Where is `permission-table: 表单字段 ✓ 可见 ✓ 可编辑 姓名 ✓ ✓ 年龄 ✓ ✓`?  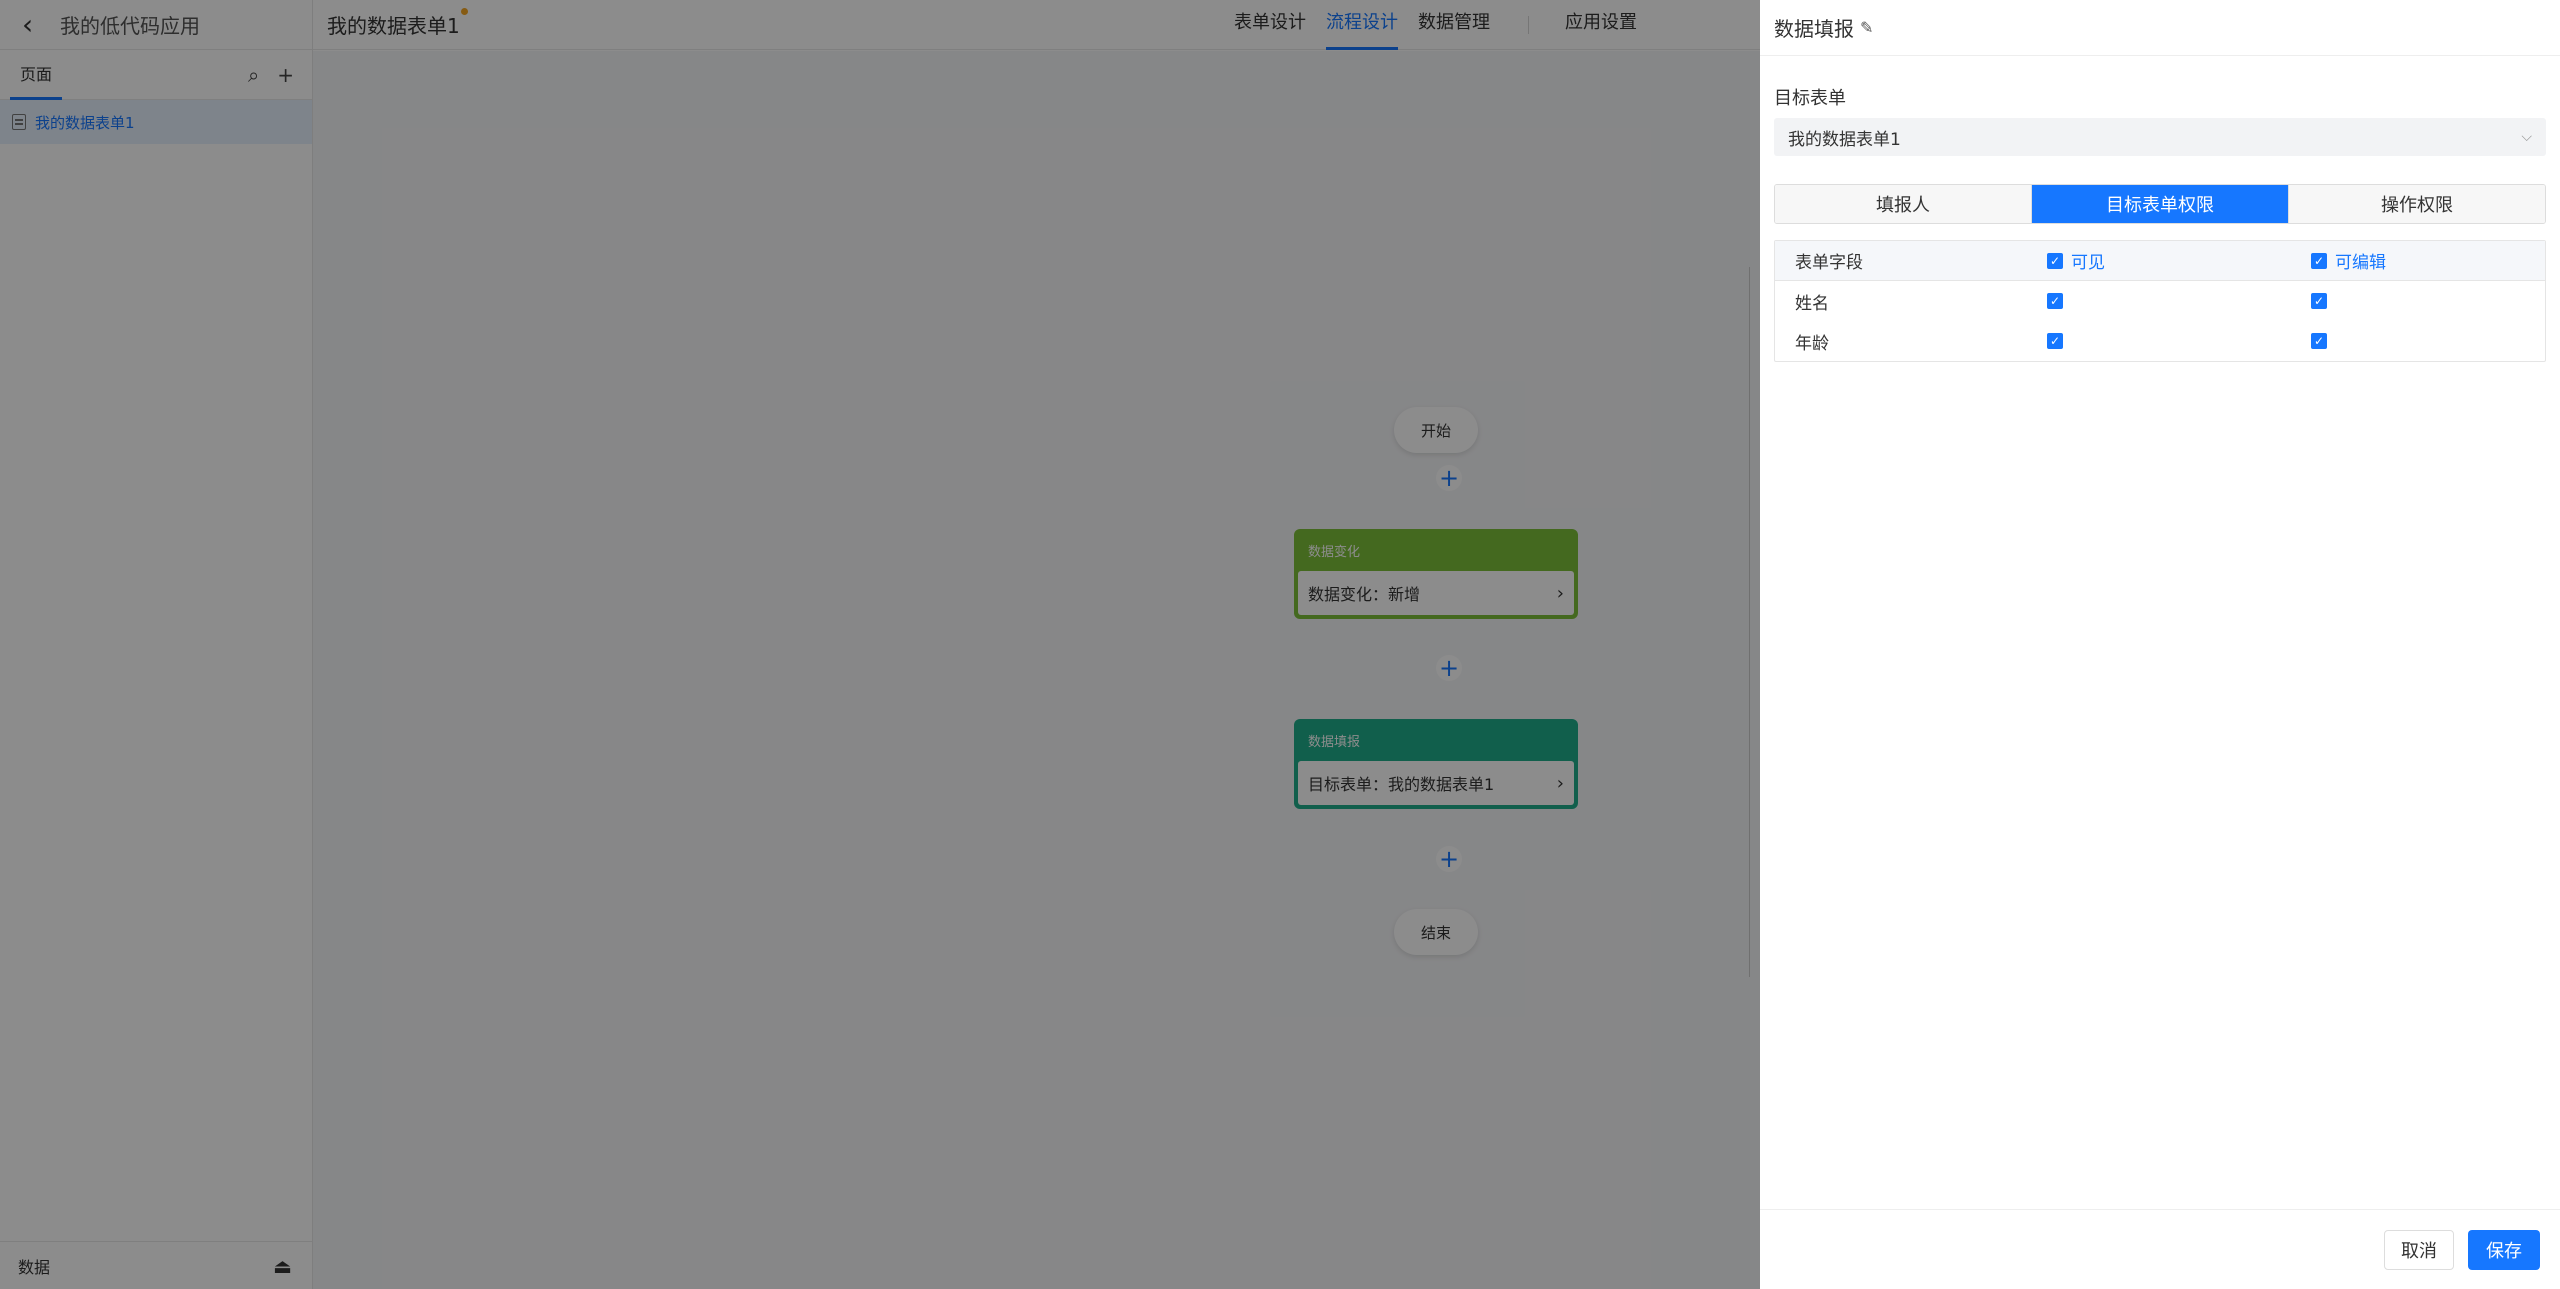 permission-table: 表单字段 ✓ 可见 ✓ 可编辑 姓名 ✓ ✓ 年龄 ✓ ✓ is located at coordinates (2160, 301).